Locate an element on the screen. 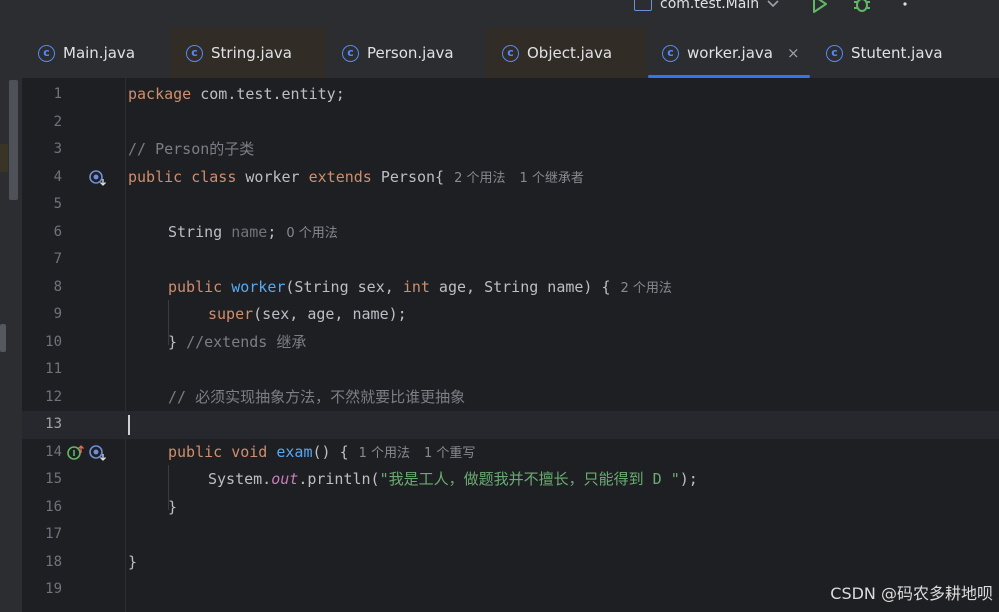 The width and height of the screenshot is (999, 612). code-line: 2 is located at coordinates (510, 123).